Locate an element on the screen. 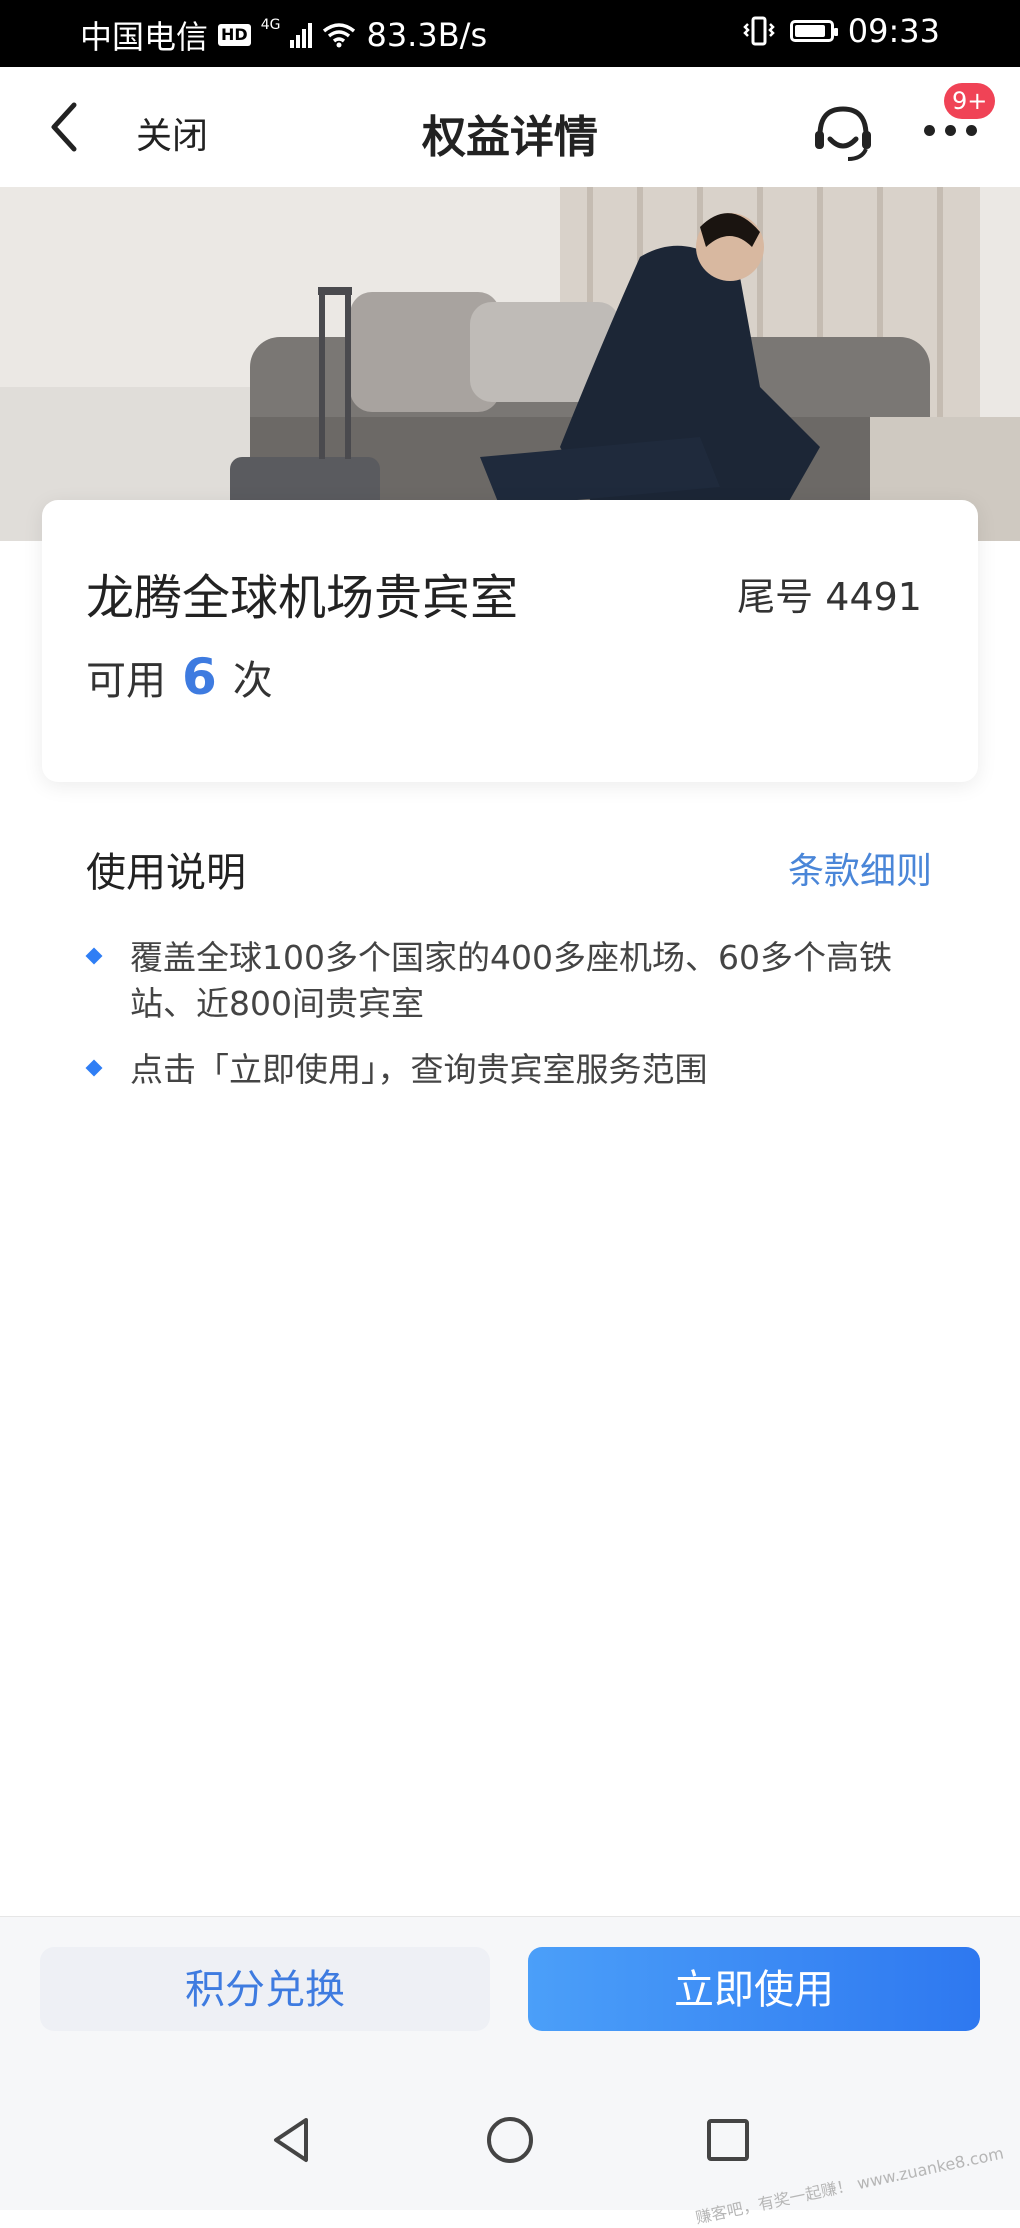  network-speed: 83.3B/s is located at coordinates (427, 35).